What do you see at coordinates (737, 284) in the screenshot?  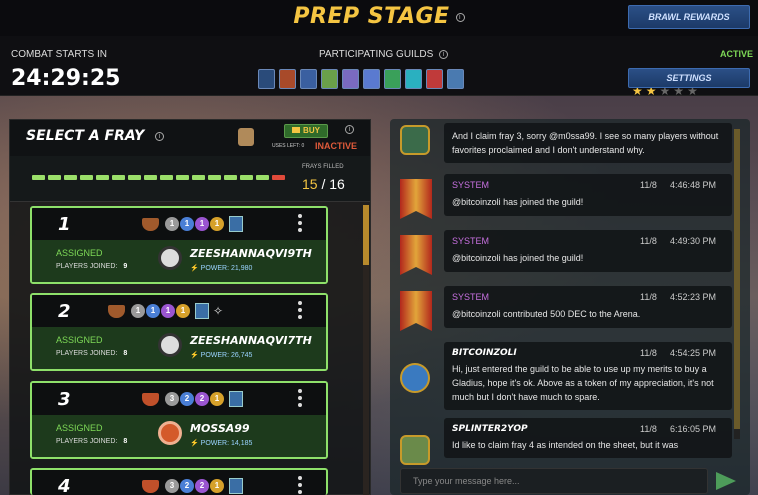 I see `chat-scrollbar` at bounding box center [737, 284].